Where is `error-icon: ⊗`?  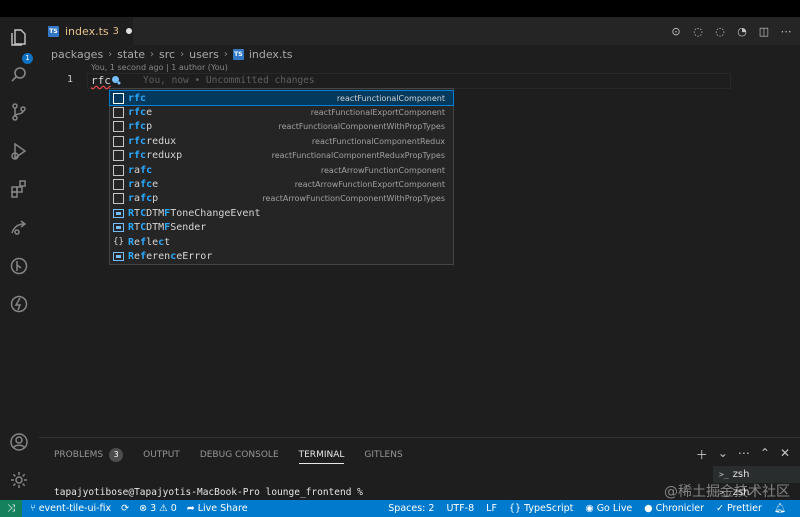
error-icon: ⊗ is located at coordinates (143, 508).